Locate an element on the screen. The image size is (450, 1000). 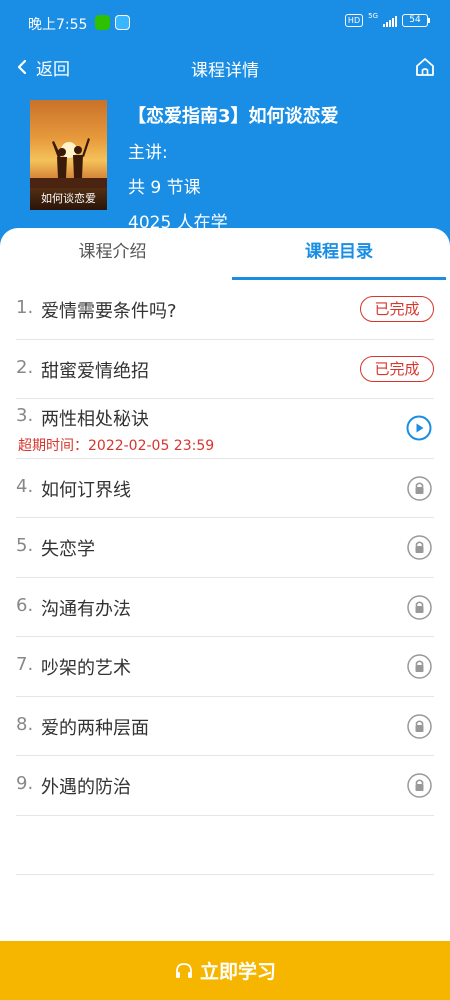
cover-title-text: 如何谈恋爱 is located at coordinates (68, 199).